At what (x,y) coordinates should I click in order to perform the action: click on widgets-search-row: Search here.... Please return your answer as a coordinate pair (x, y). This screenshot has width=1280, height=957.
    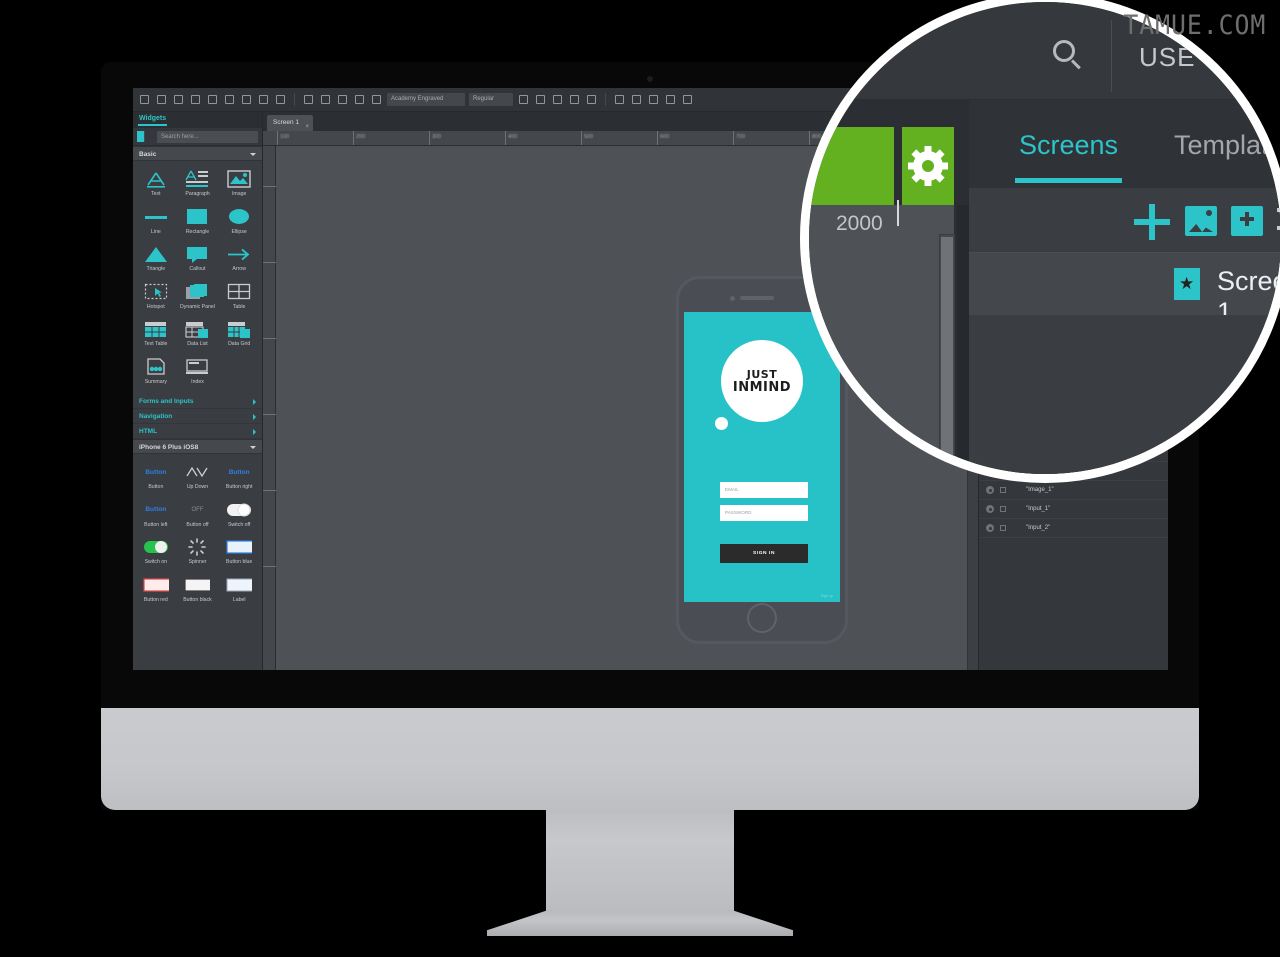
    Looking at the image, I should click on (197, 137).